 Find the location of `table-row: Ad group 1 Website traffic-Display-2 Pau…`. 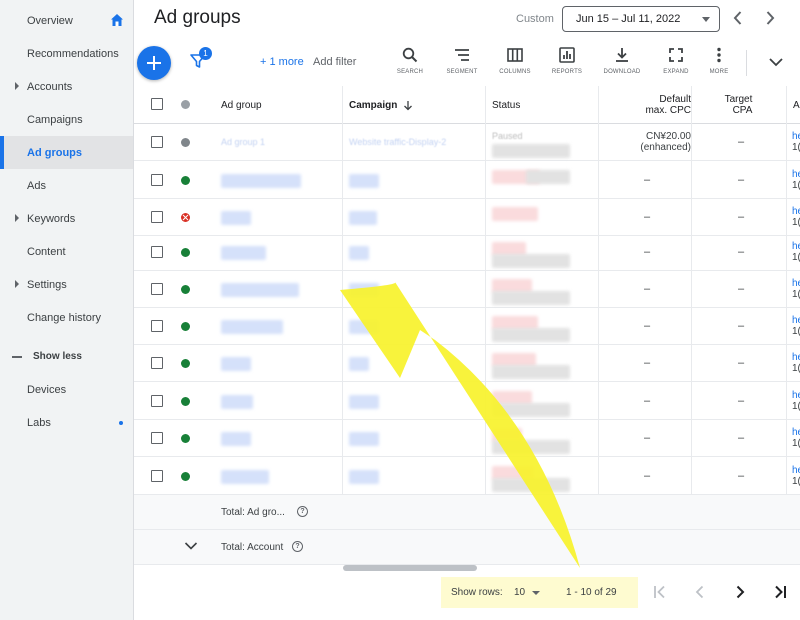

table-row: Ad group 1 Website traffic-Display-2 Pau… is located at coordinates (467, 142).